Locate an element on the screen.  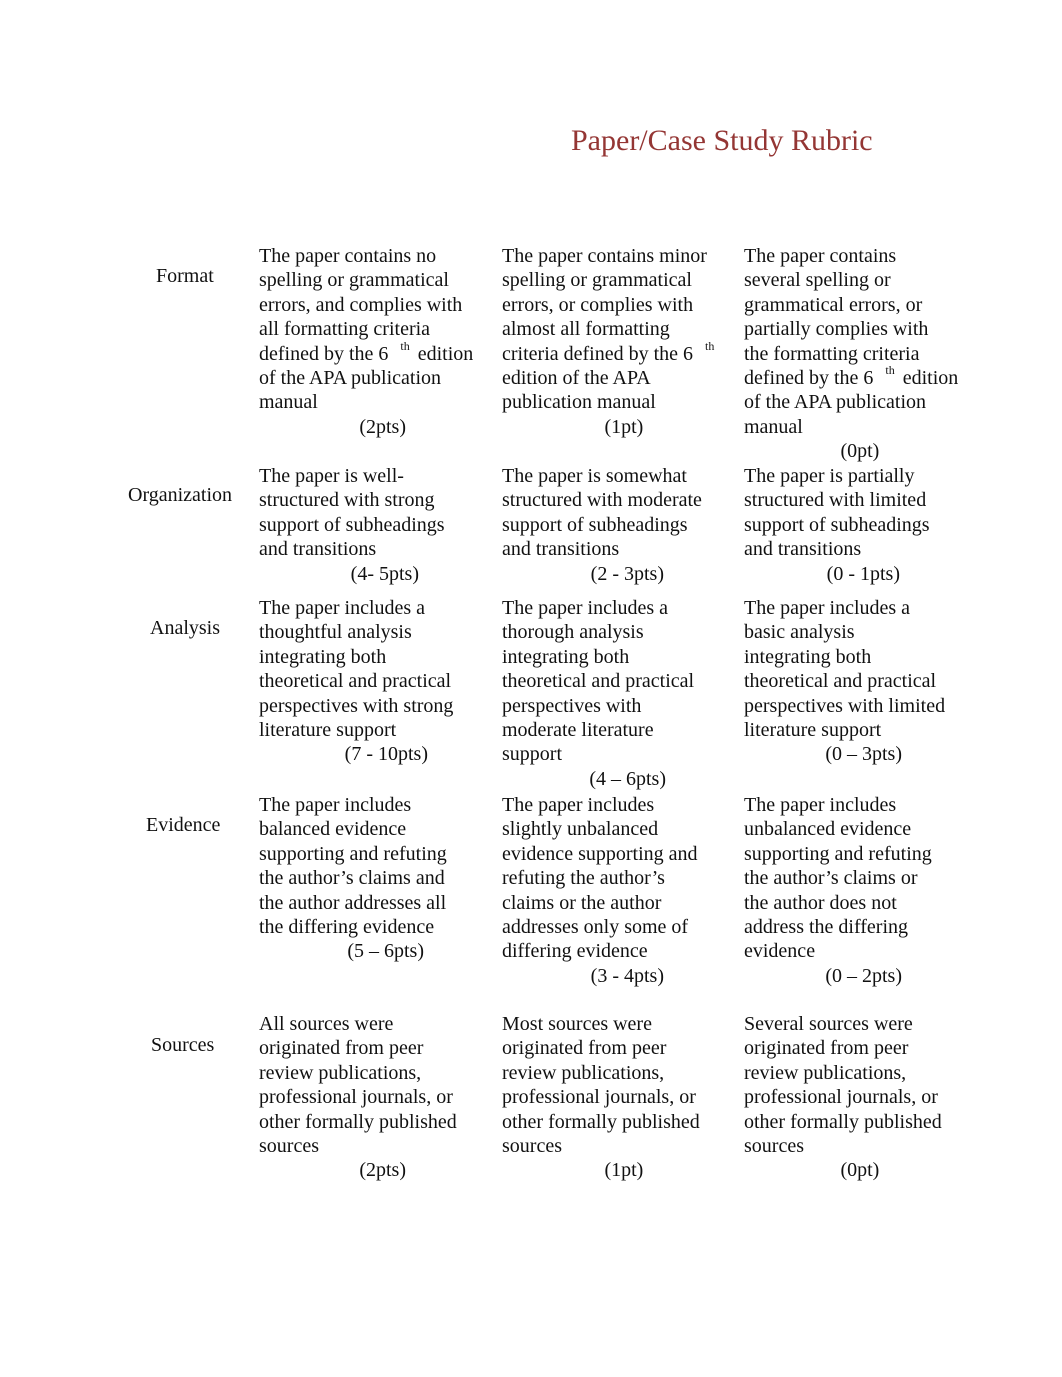
criterion-label: Sources is located at coordinates (183, 1045).